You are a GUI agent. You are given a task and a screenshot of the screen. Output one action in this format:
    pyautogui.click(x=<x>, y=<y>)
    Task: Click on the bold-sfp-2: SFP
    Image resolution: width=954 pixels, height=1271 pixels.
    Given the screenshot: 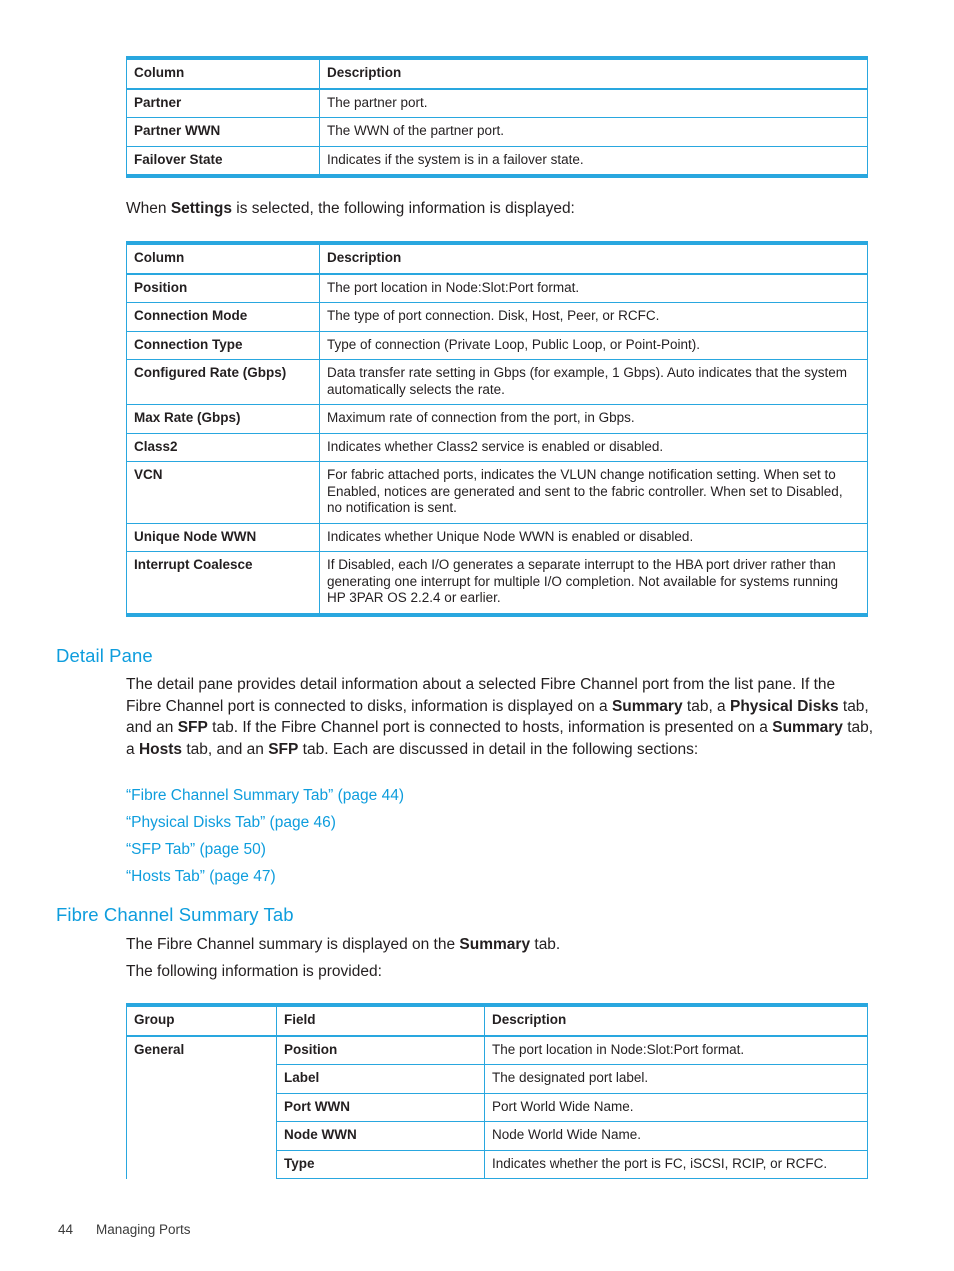 What is the action you would take?
    pyautogui.click(x=283, y=749)
    